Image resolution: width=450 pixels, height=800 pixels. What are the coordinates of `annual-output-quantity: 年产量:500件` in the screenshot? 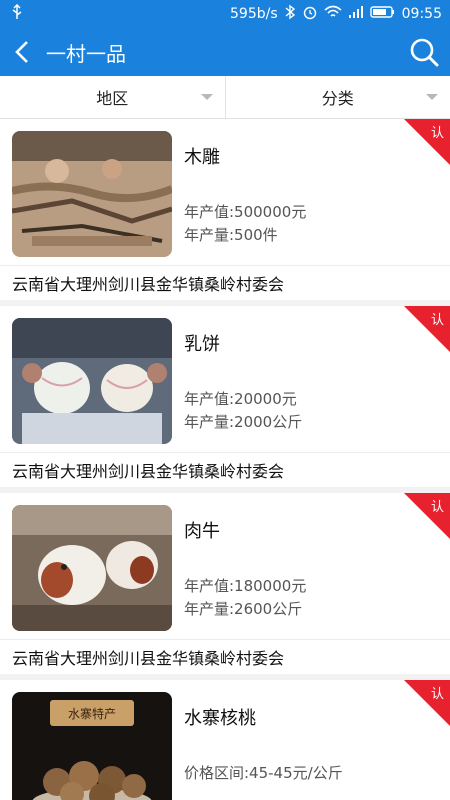 It's located at (231, 235).